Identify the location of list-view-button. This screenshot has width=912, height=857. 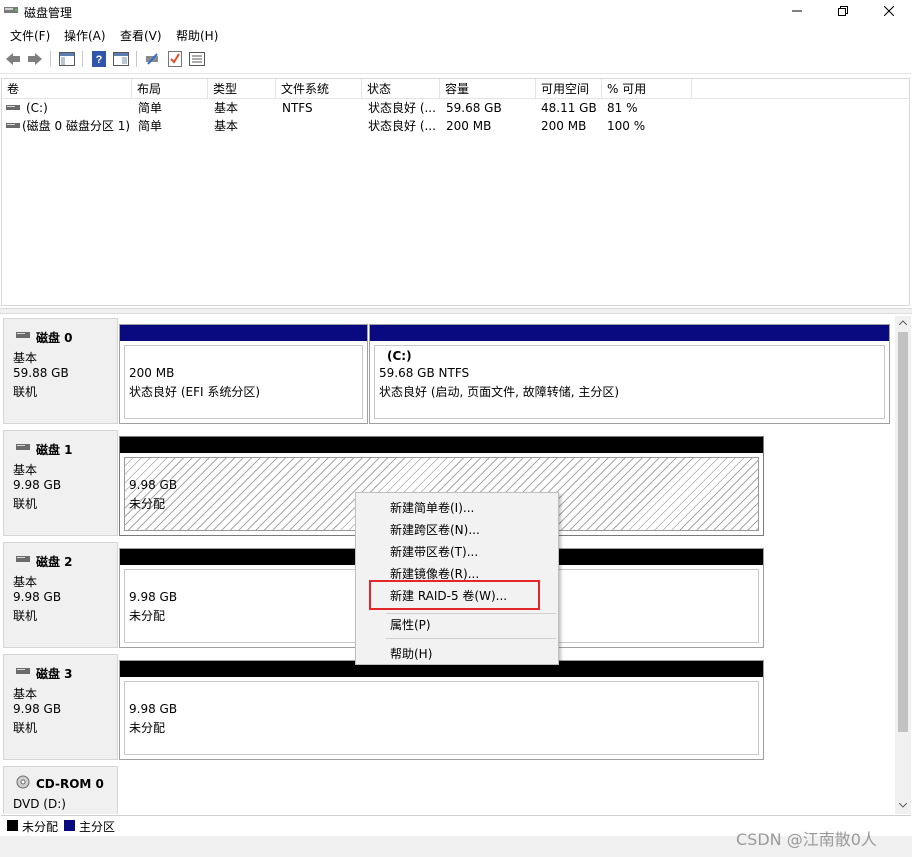
(197, 59).